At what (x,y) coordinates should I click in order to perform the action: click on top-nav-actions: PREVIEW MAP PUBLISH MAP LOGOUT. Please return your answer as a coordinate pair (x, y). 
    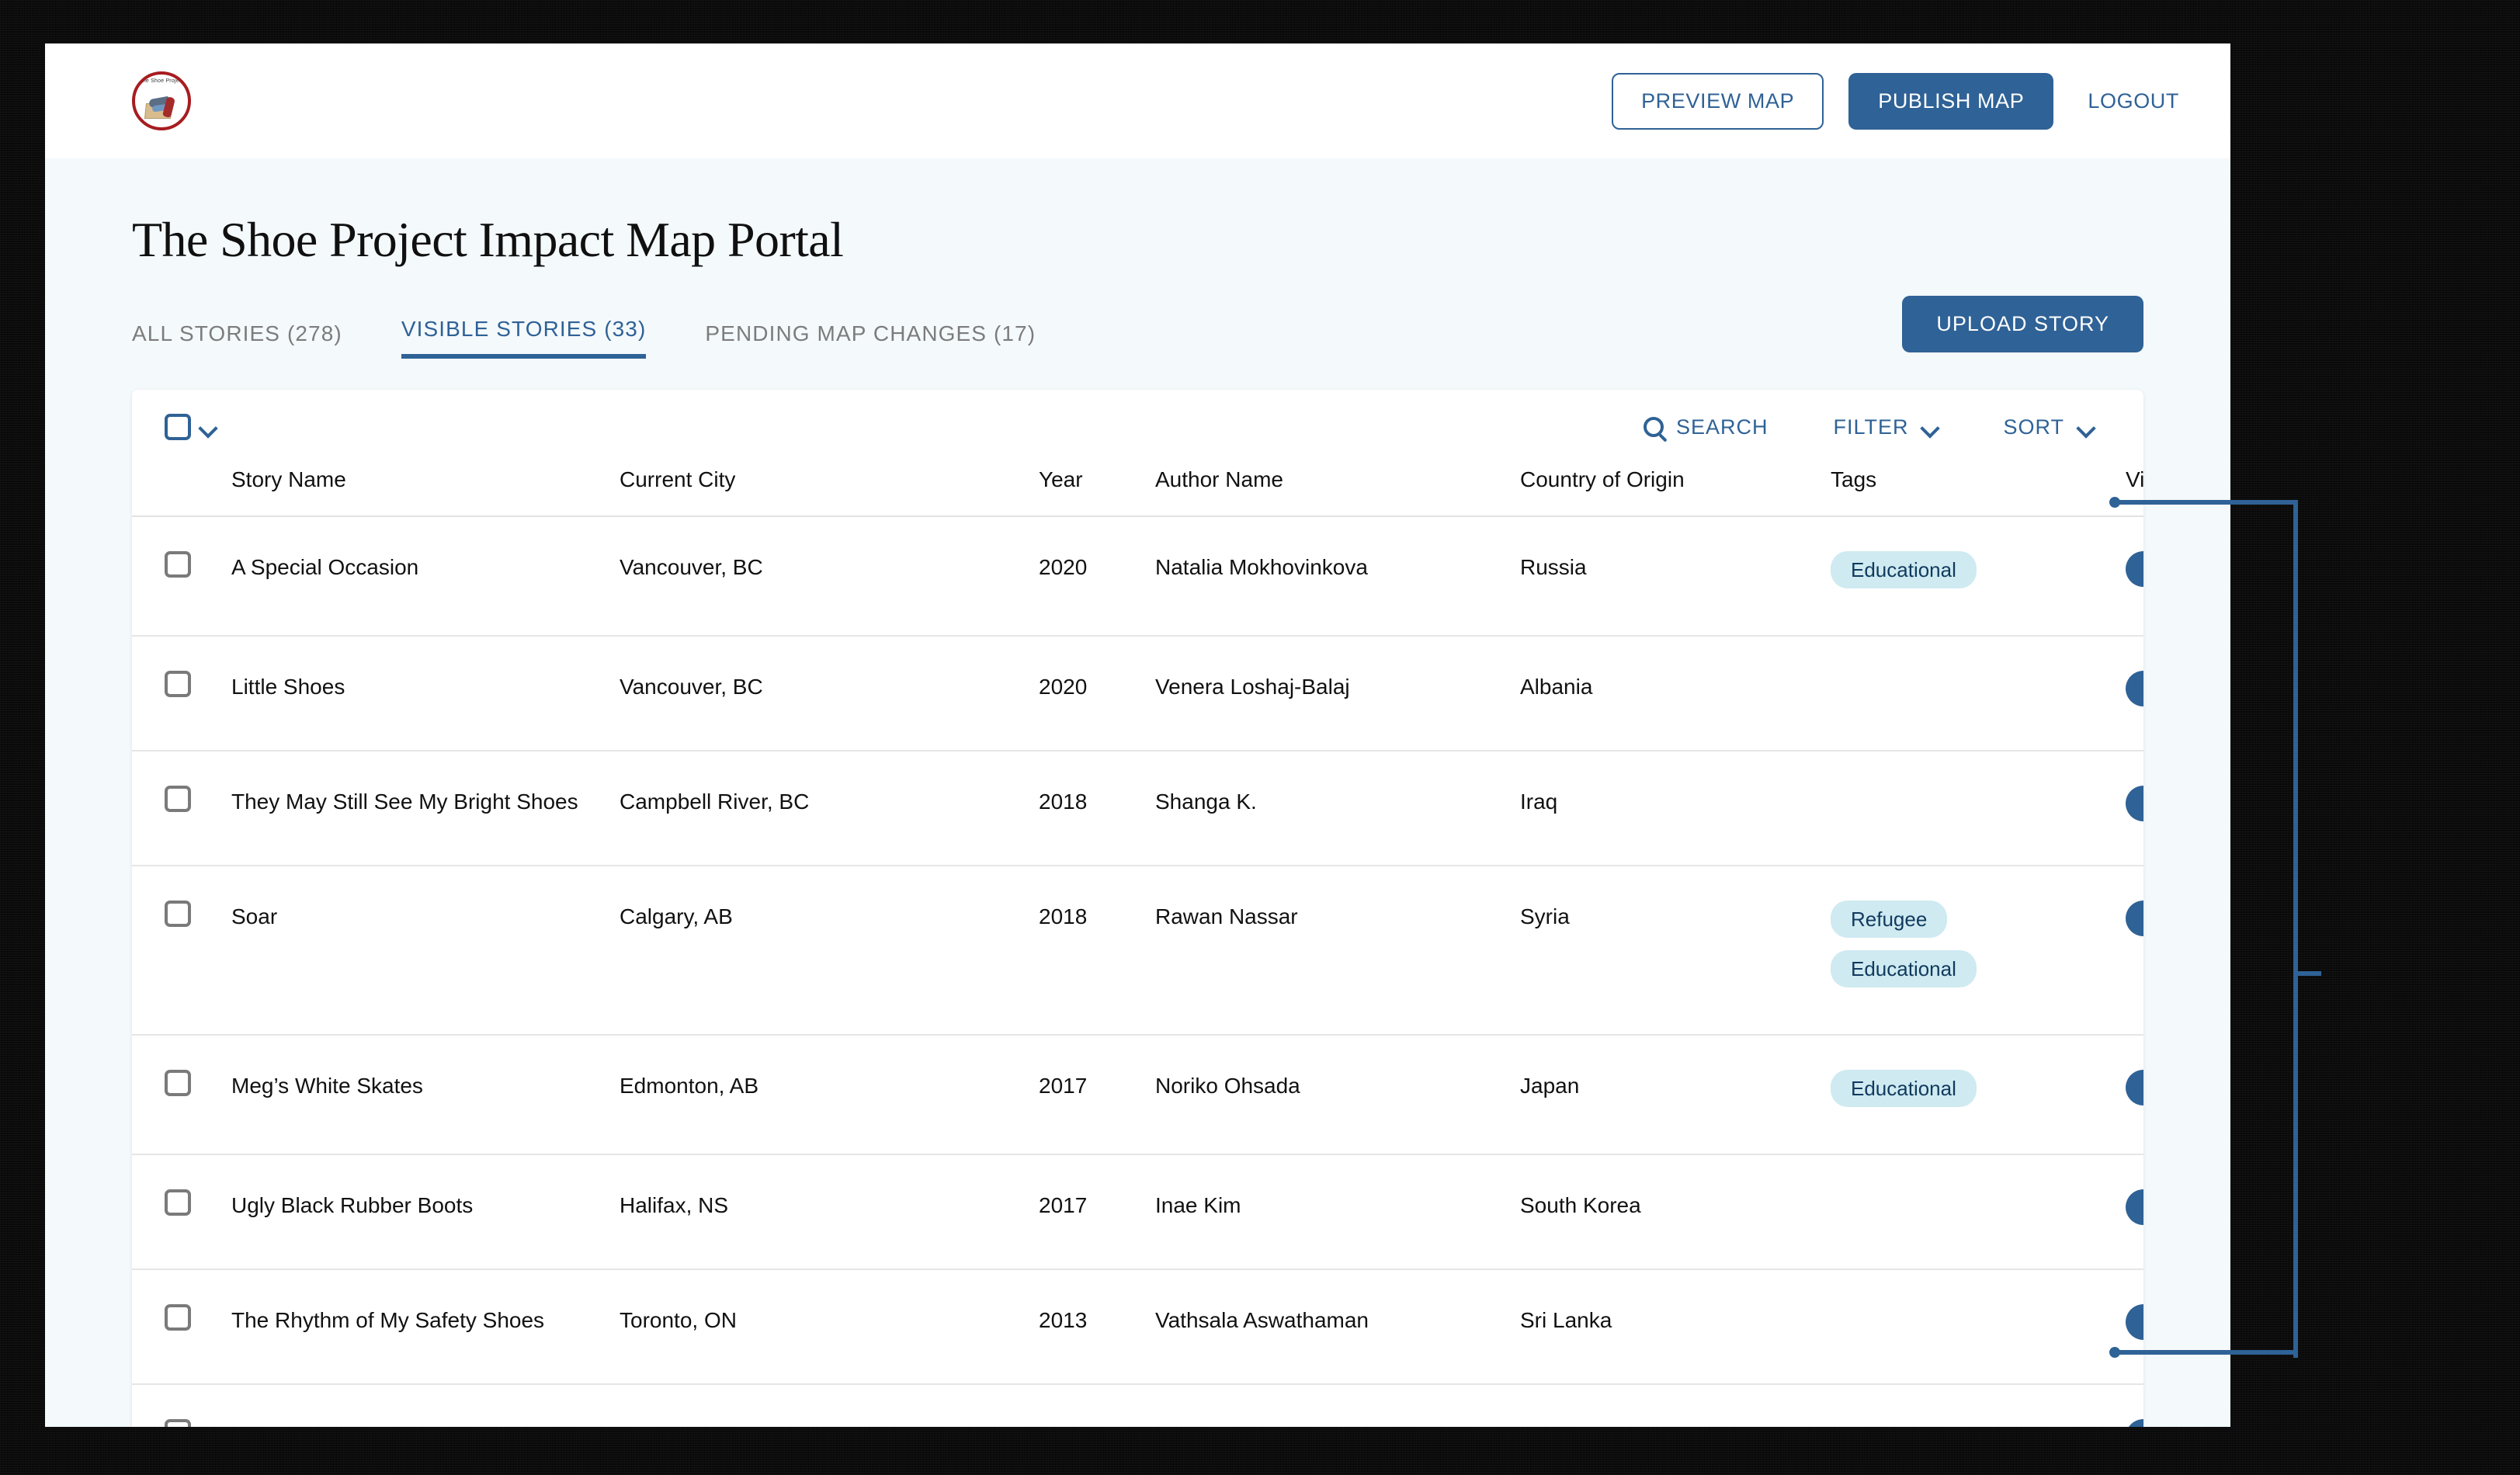
    Looking at the image, I should click on (1895, 101).